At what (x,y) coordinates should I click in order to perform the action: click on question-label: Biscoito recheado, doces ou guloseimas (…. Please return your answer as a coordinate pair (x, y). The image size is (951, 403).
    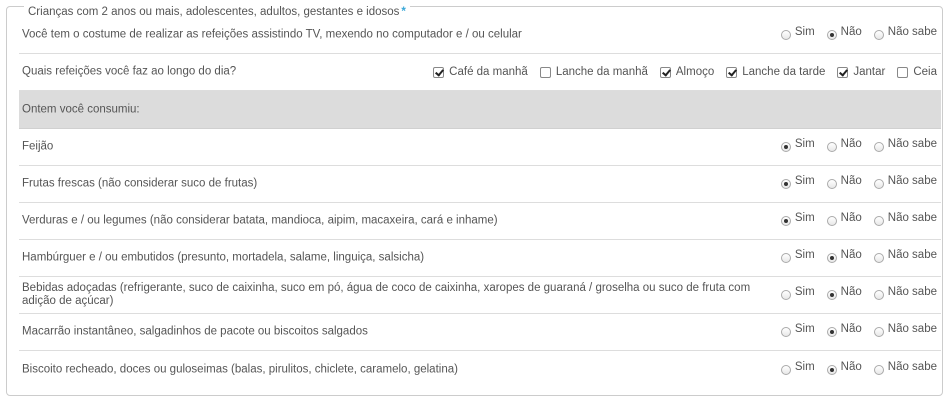
    Looking at the image, I should click on (240, 369).